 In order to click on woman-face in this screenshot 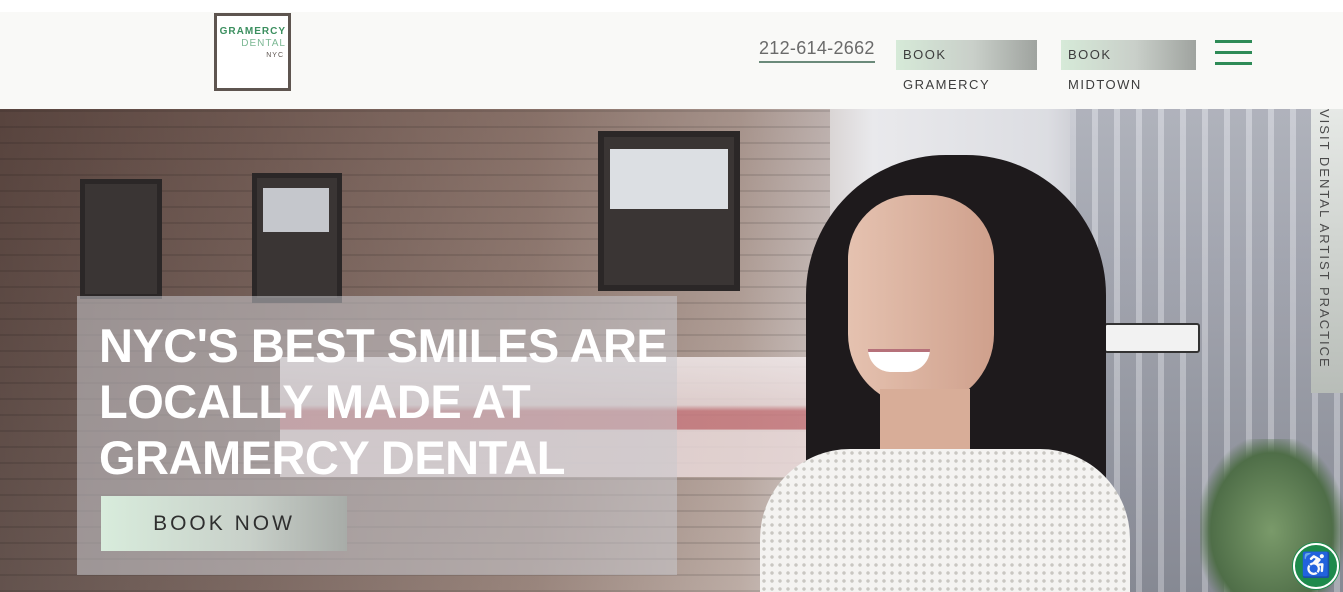, I will do `click(921, 301)`.